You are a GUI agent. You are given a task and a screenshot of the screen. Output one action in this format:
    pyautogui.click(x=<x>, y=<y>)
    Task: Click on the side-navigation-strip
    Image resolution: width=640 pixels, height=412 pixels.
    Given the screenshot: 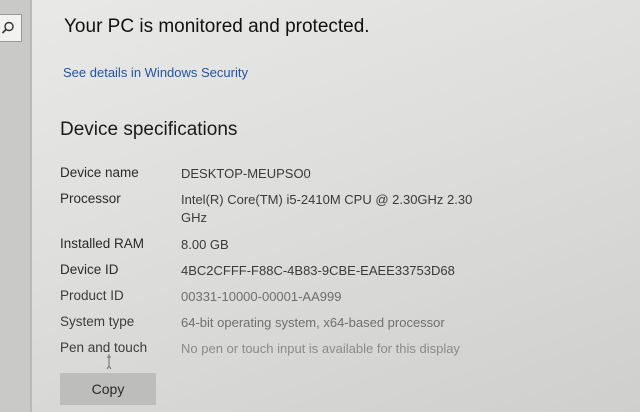 What is the action you would take?
    pyautogui.click(x=16, y=206)
    